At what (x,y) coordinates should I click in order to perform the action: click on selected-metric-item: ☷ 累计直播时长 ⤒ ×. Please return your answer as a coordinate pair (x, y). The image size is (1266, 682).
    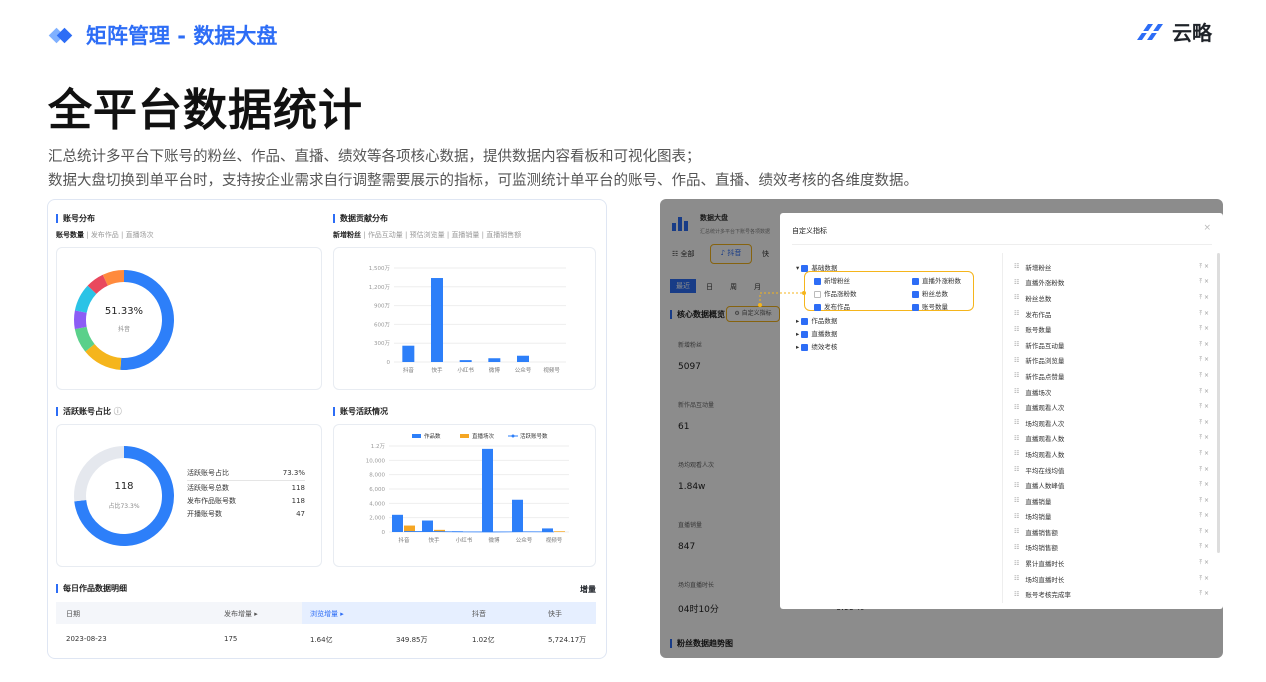
    Looking at the image, I should click on (1111, 563).